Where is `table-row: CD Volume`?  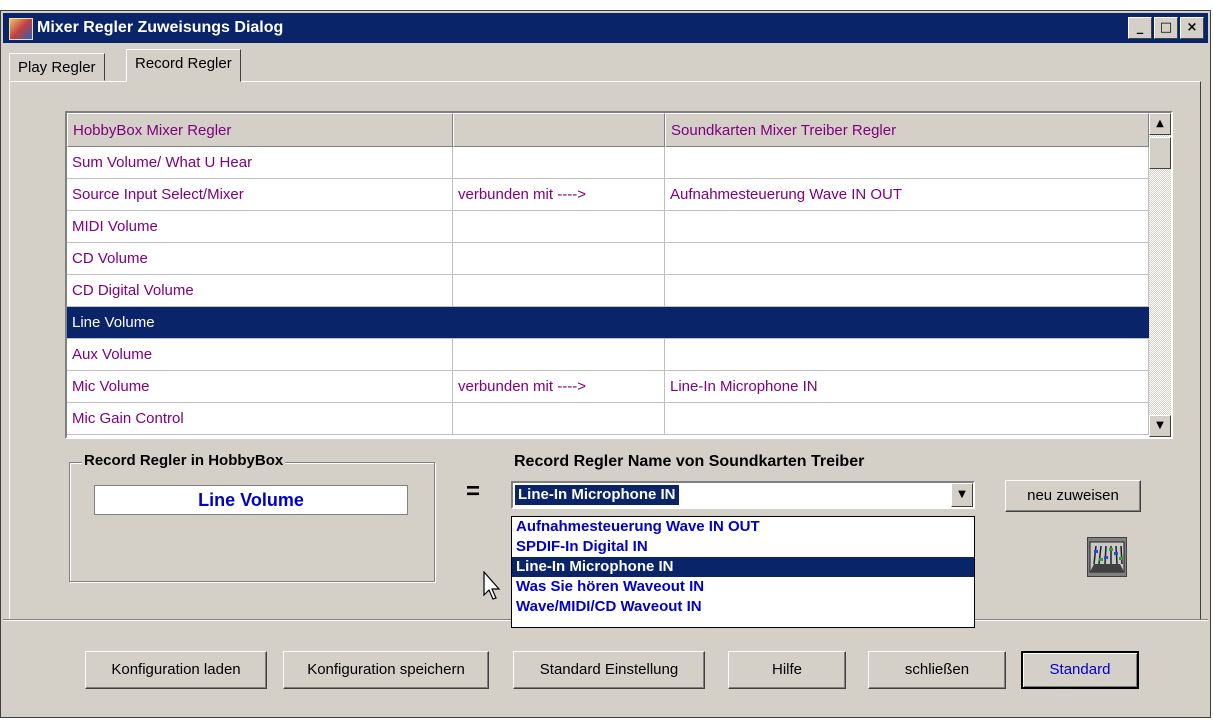 table-row: CD Volume is located at coordinates (608, 259).